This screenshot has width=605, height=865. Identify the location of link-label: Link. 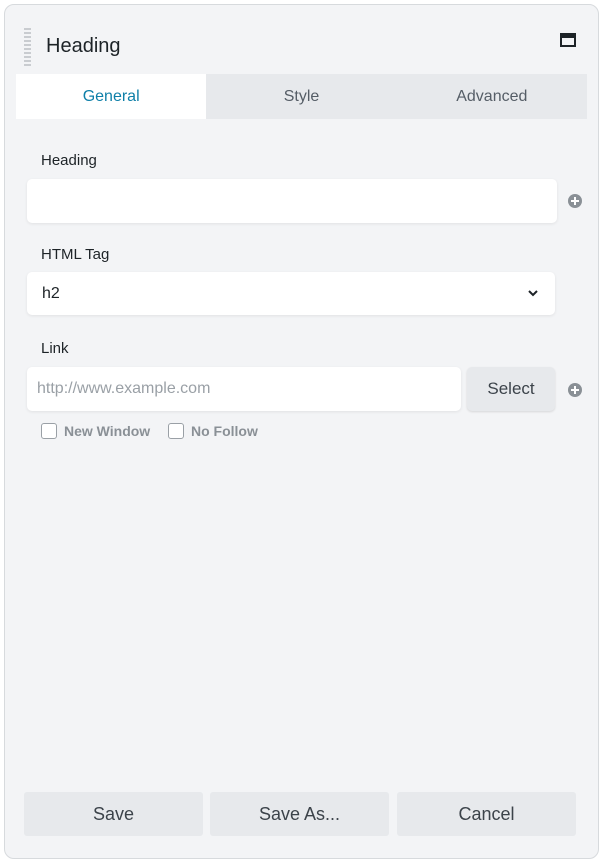
(55, 348).